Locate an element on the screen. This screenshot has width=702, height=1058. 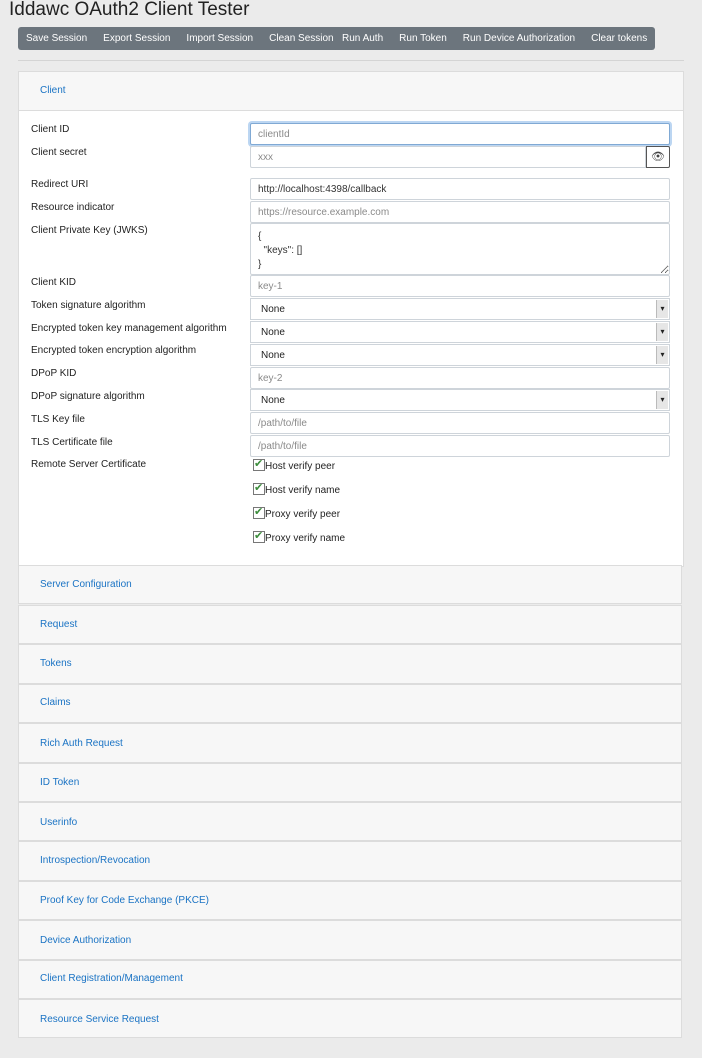
enc-key-mgmt-alg-value: None is located at coordinates (273, 332).